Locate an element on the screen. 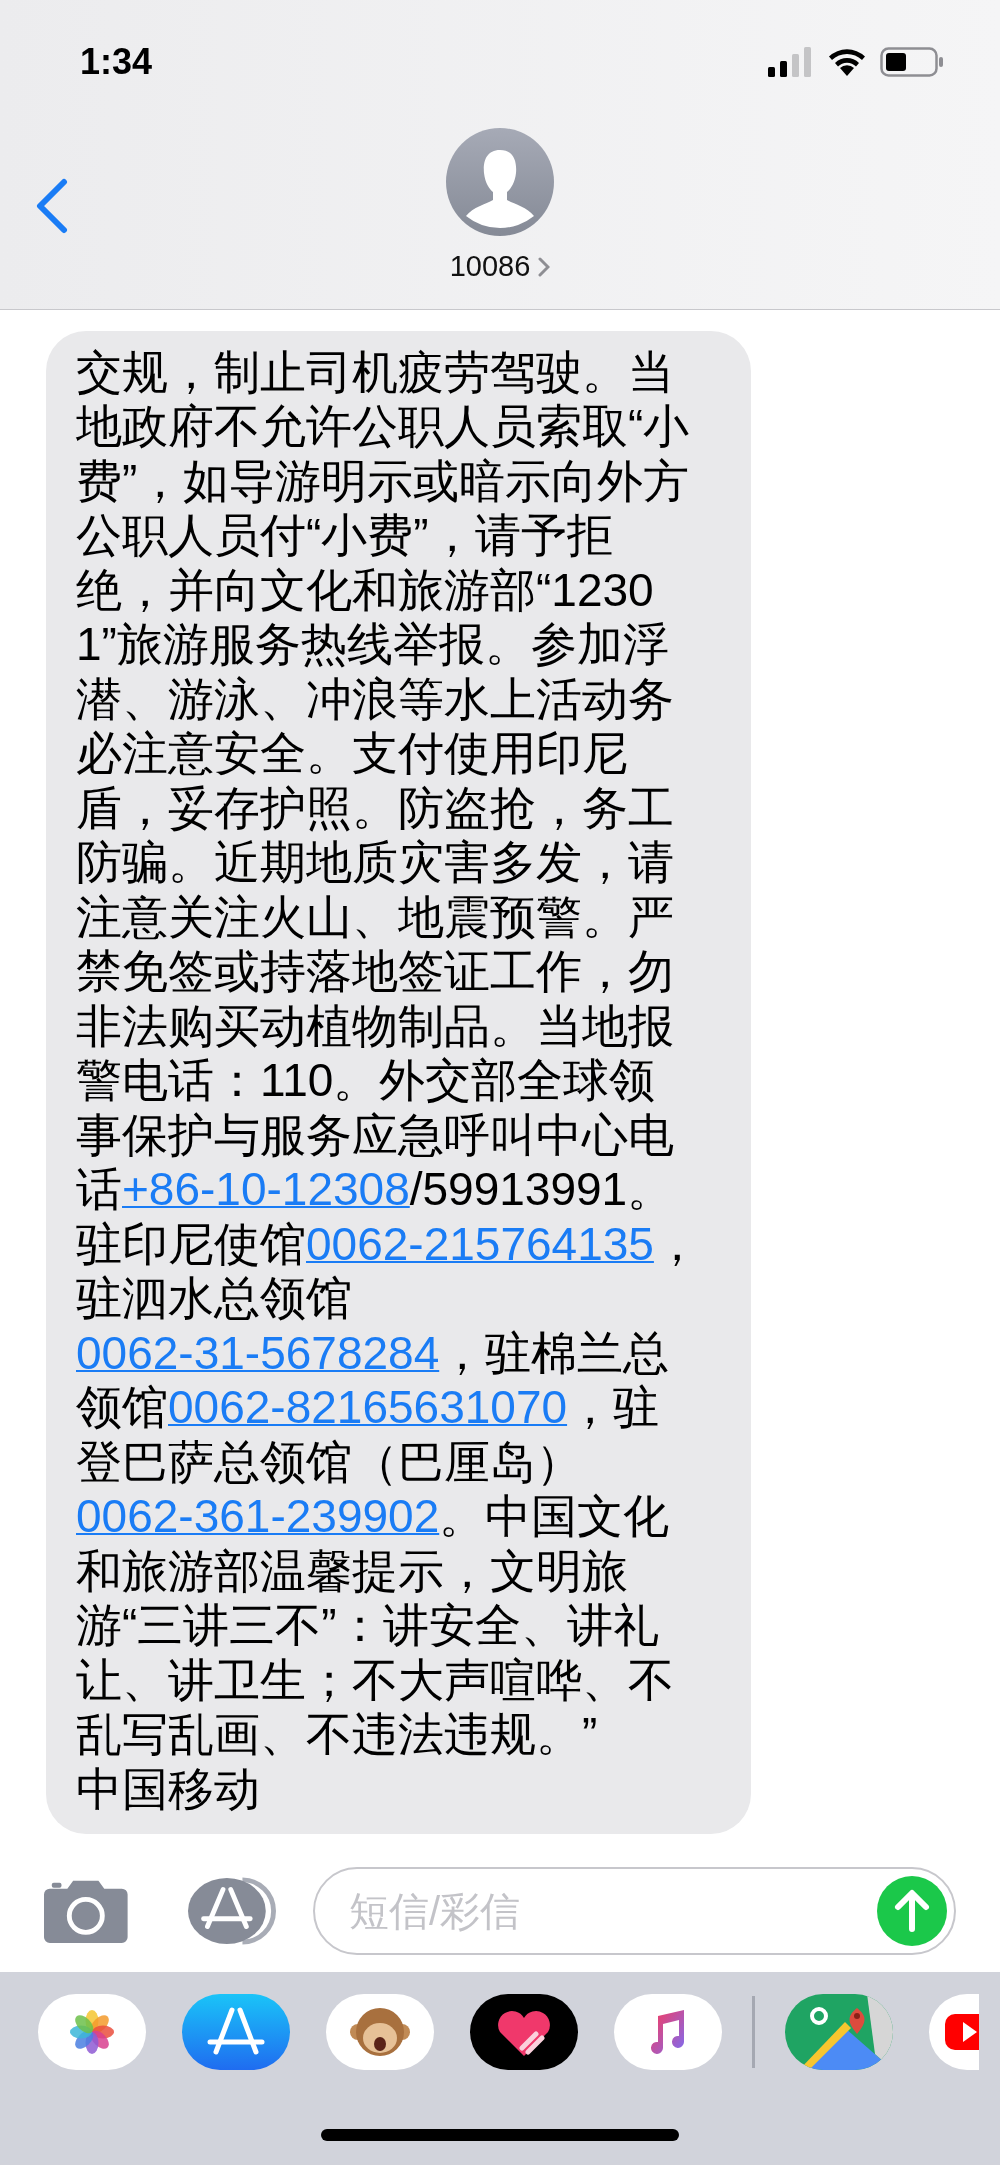 Image resolution: width=1000 pixels, height=2165 pixels. phone-link: 0062-361-239902 is located at coordinates (258, 1516).